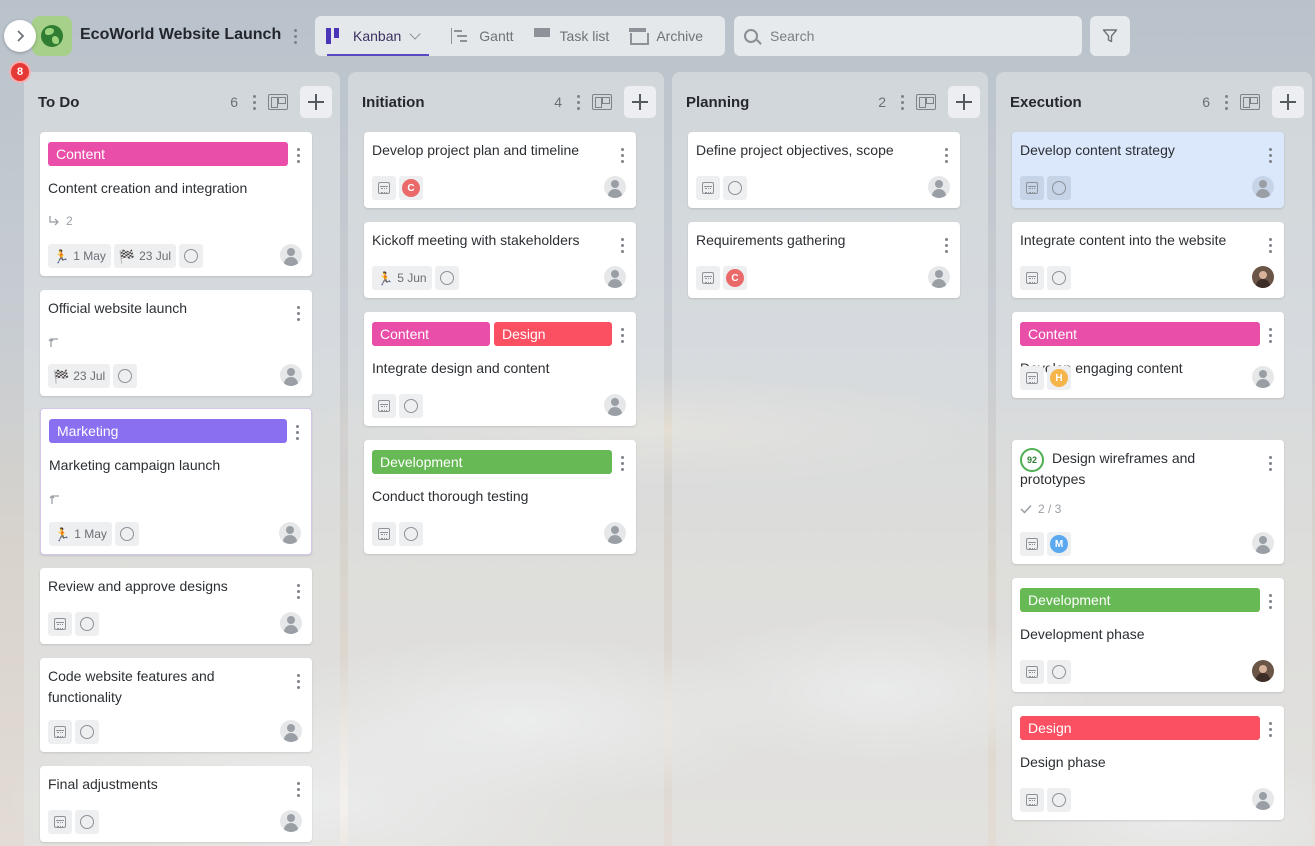 The height and width of the screenshot is (846, 1315). Describe the element at coordinates (815, 150) in the screenshot. I see `card-title: Define project objectives, scope` at that location.